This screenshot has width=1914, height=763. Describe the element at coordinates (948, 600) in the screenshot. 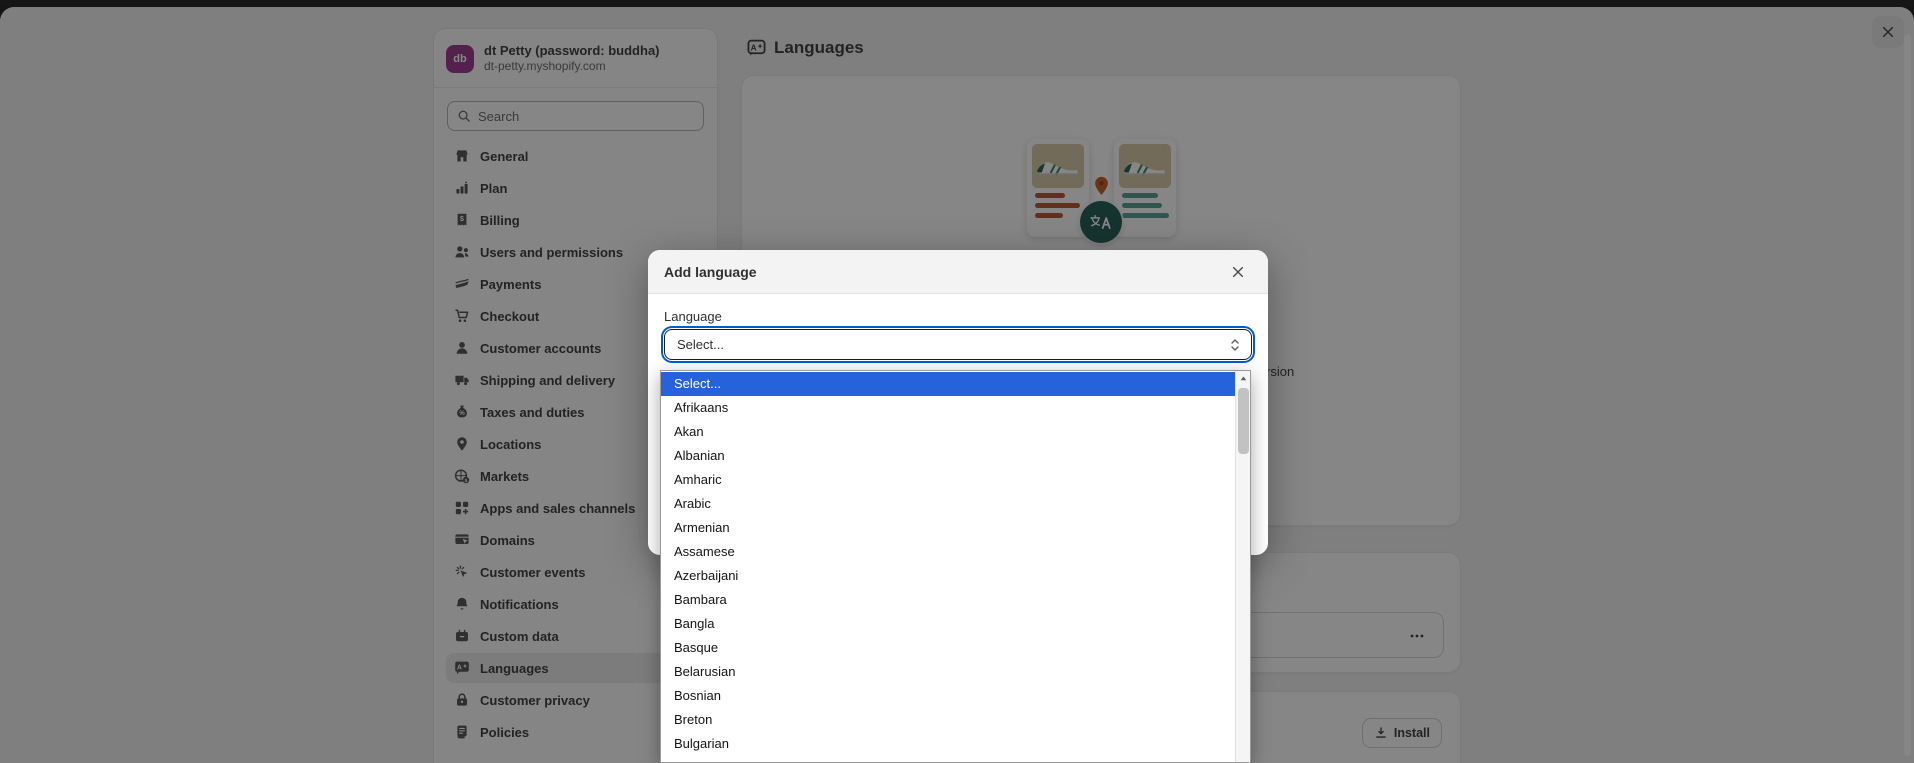

I see `dropdown-option-bambara: Bambara` at that location.